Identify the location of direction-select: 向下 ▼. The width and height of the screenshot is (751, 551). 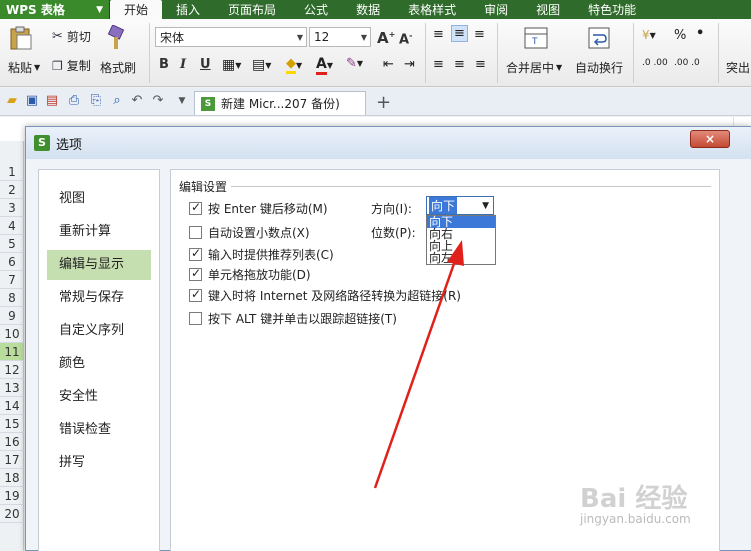
(460, 205).